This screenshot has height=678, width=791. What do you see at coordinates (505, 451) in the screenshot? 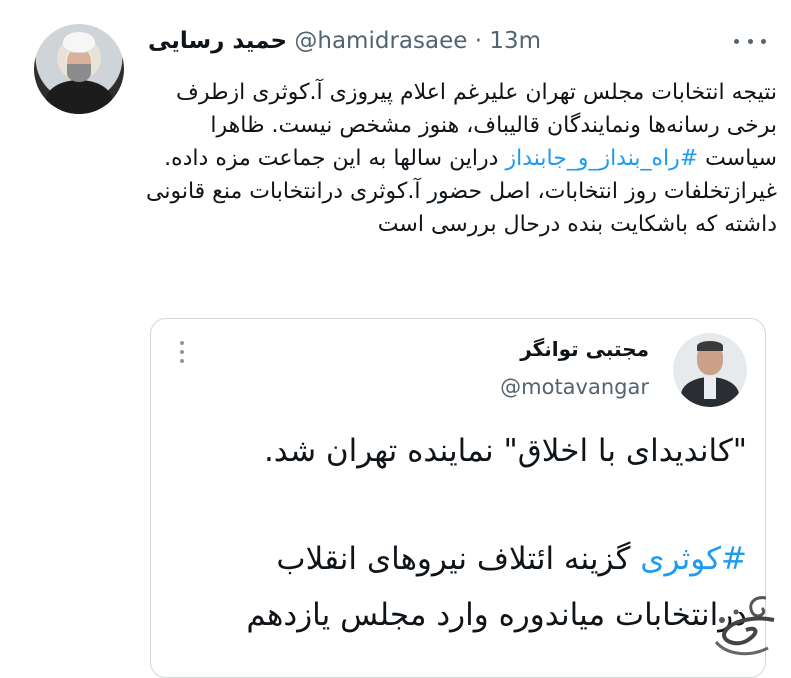
I see `quoted-line: "کاندیدای با اخلاق" نماینده تهران شد.` at bounding box center [505, 451].